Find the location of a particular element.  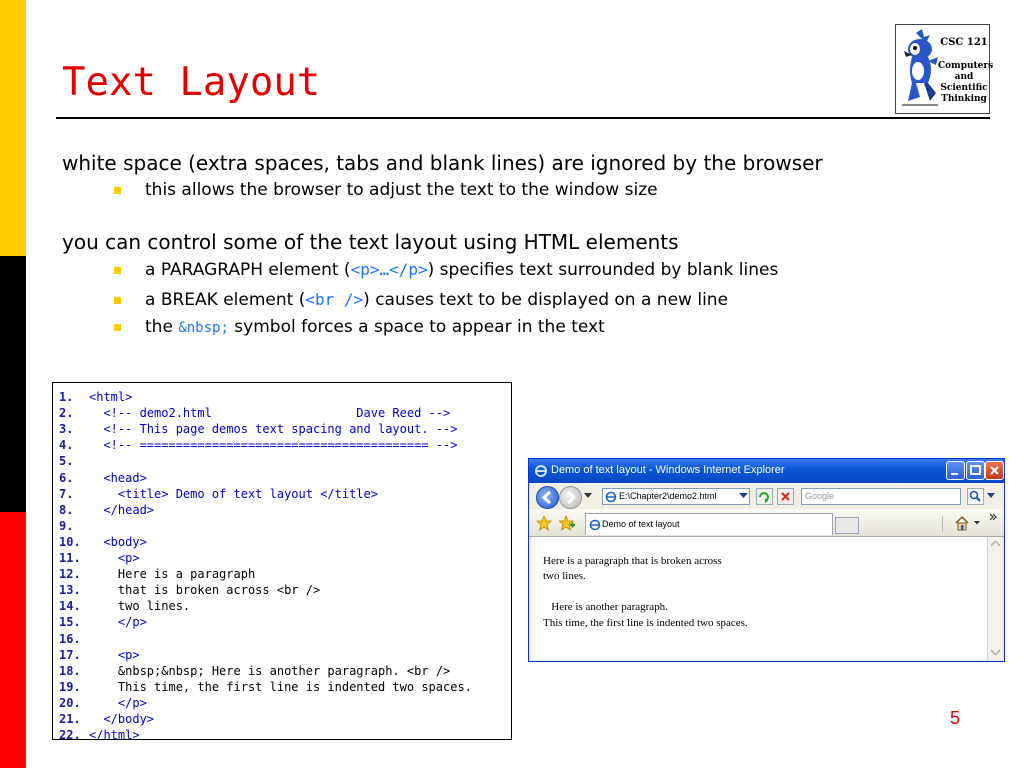

tab-bar: Demo of text layout is located at coordinates (766, 523).